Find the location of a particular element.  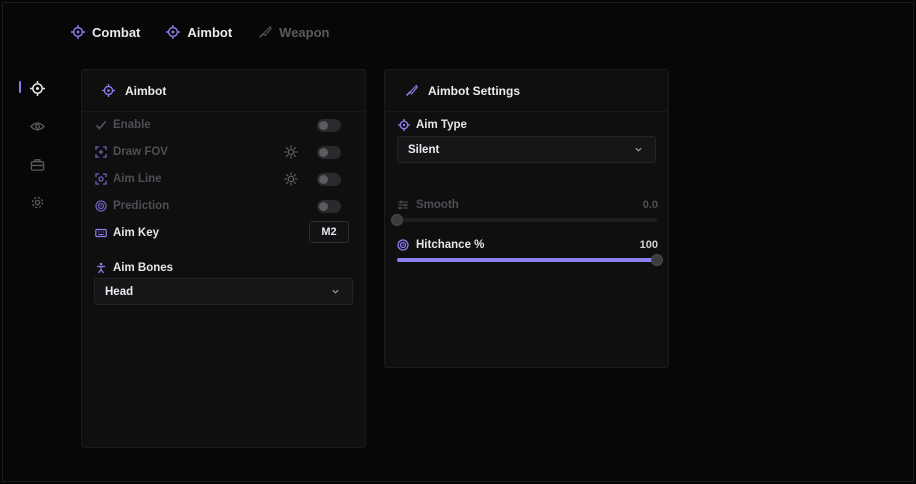

smooth-slider is located at coordinates (524, 220).